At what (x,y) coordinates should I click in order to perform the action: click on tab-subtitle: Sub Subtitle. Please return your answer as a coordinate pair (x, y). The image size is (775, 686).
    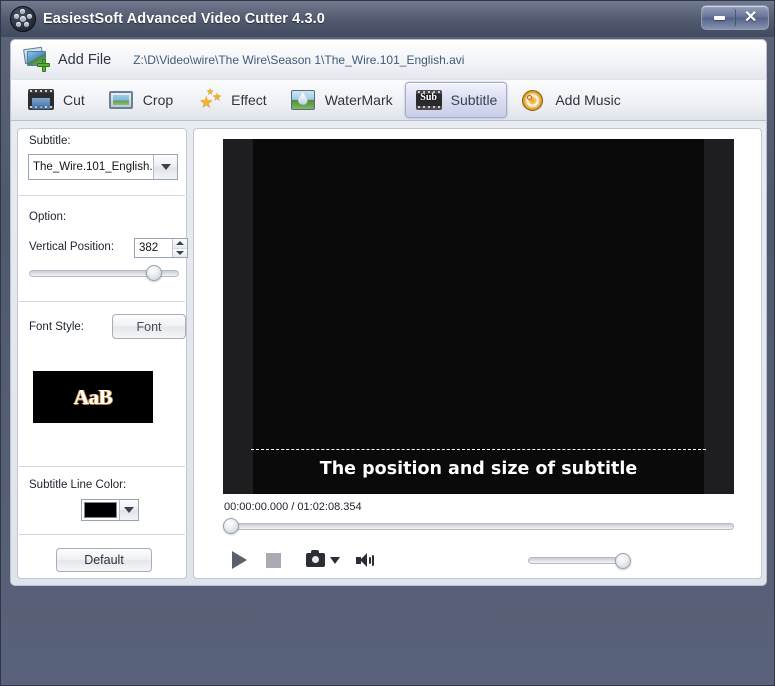
    Looking at the image, I should click on (456, 100).